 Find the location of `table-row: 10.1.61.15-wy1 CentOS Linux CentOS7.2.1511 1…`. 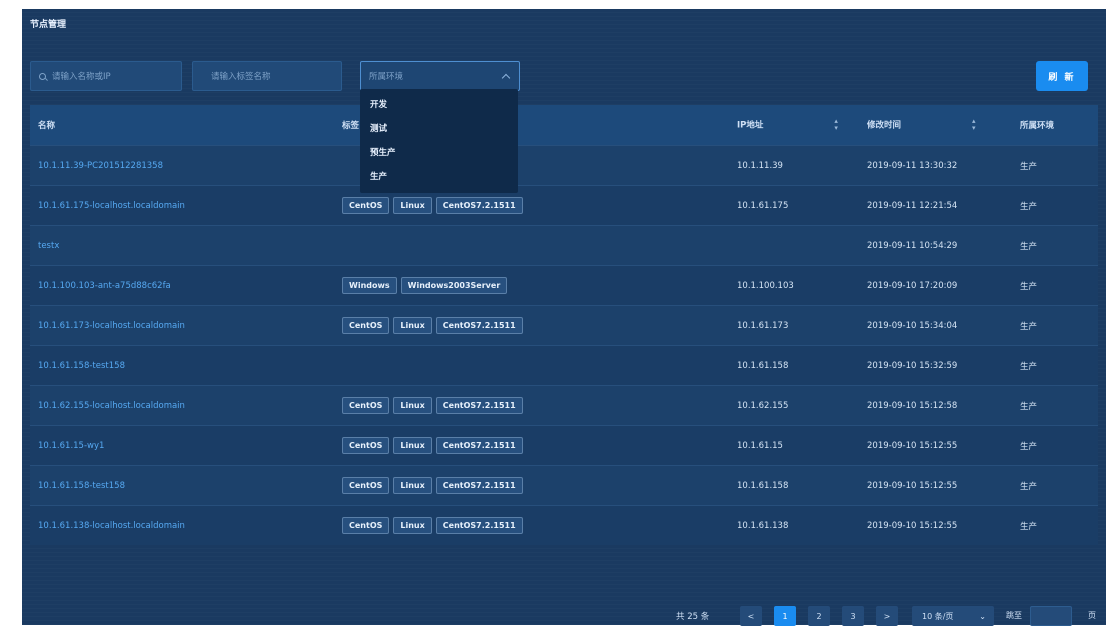

table-row: 10.1.61.15-wy1 CentOS Linux CentOS7.2.1511 1… is located at coordinates (564, 445).